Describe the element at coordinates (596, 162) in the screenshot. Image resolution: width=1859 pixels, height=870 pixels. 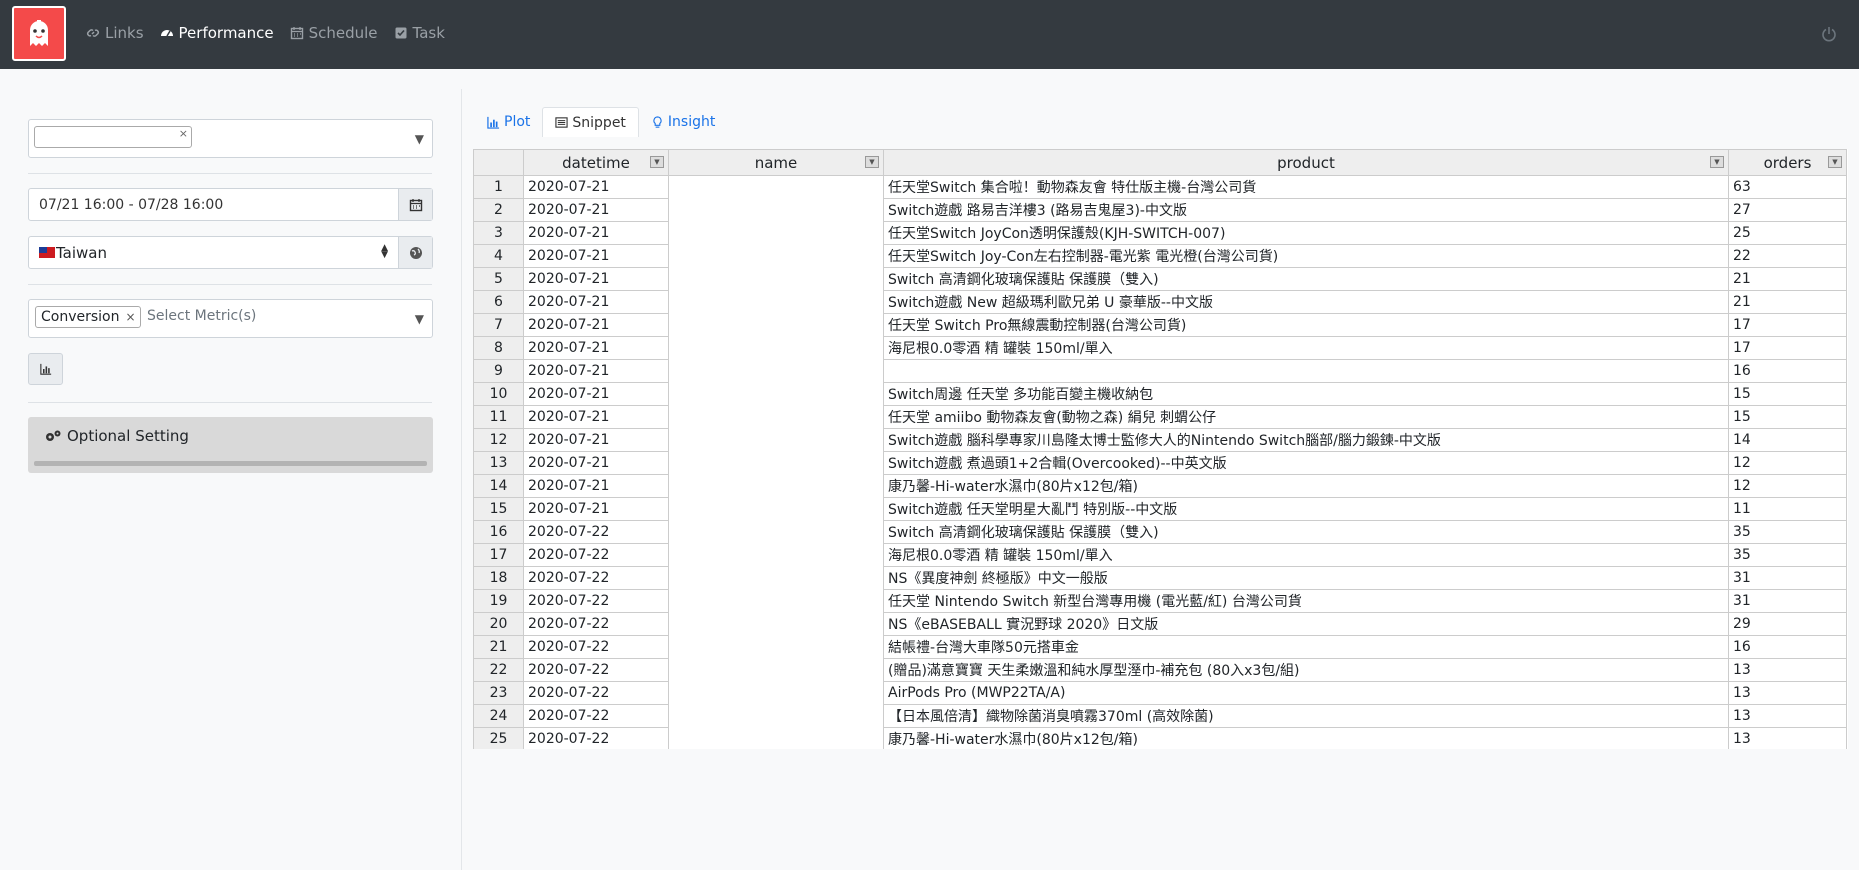
I see `column-header-datetime: datetime ▼` at that location.